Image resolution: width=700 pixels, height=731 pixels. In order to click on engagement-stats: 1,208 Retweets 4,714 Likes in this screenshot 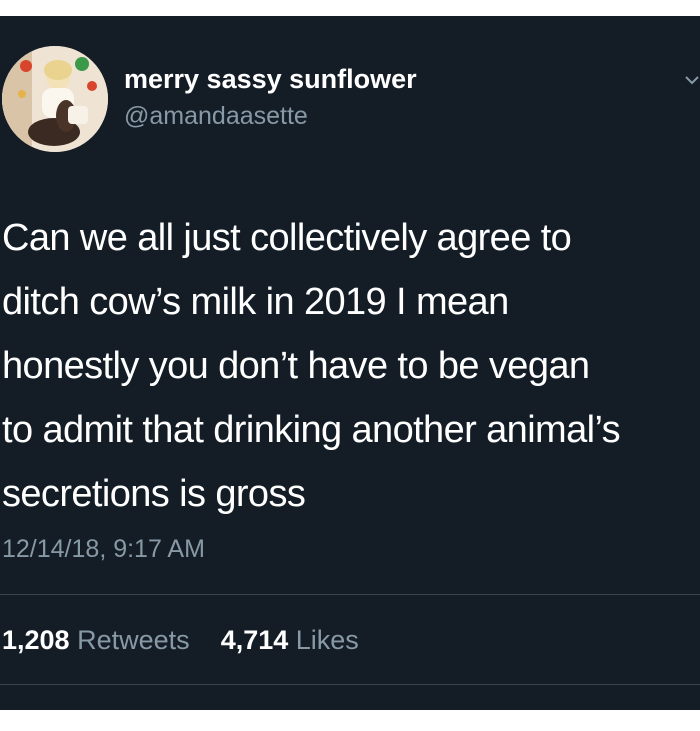, I will do `click(180, 640)`.